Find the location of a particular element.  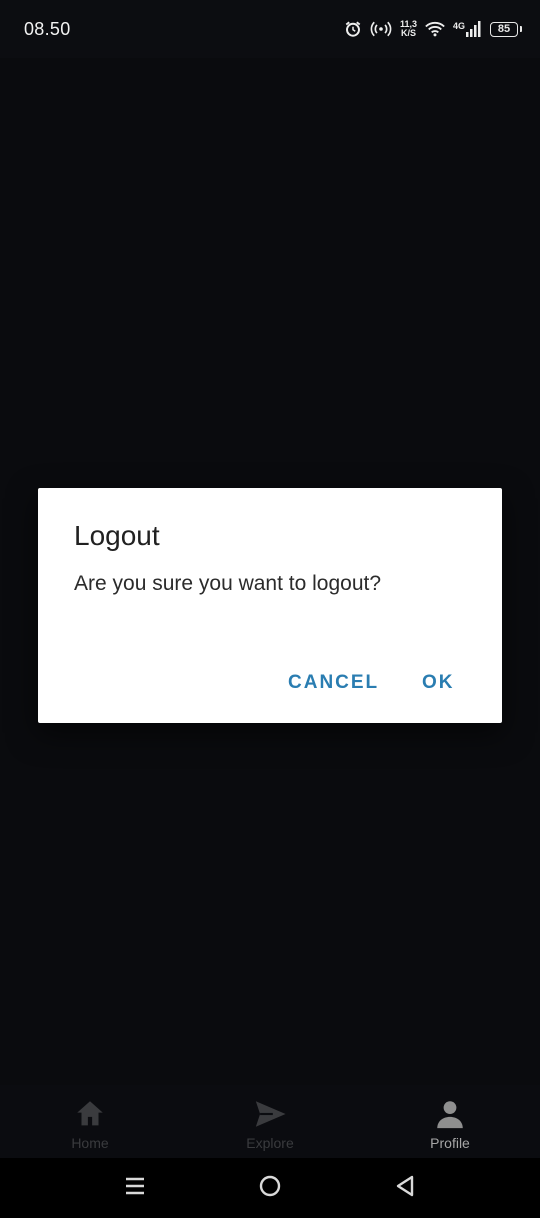

nav-item-explore: Explore is located at coordinates (270, 1121).